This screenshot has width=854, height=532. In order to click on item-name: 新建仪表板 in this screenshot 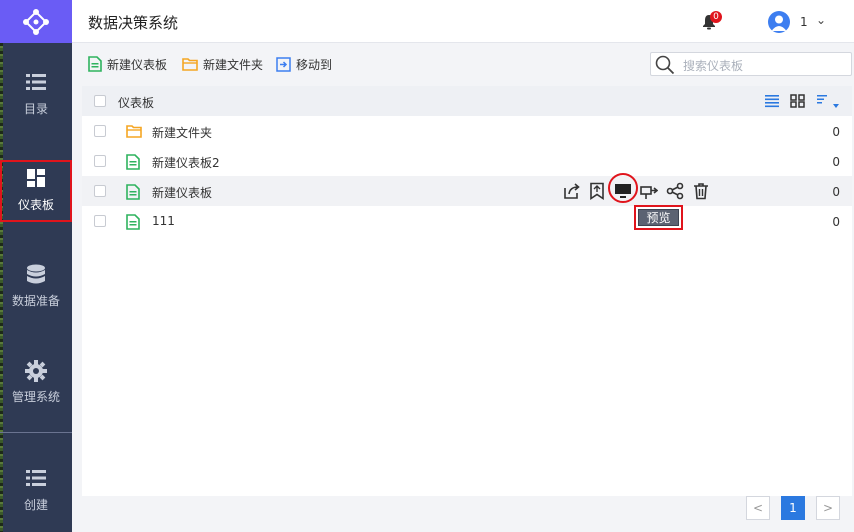, I will do `click(182, 192)`.